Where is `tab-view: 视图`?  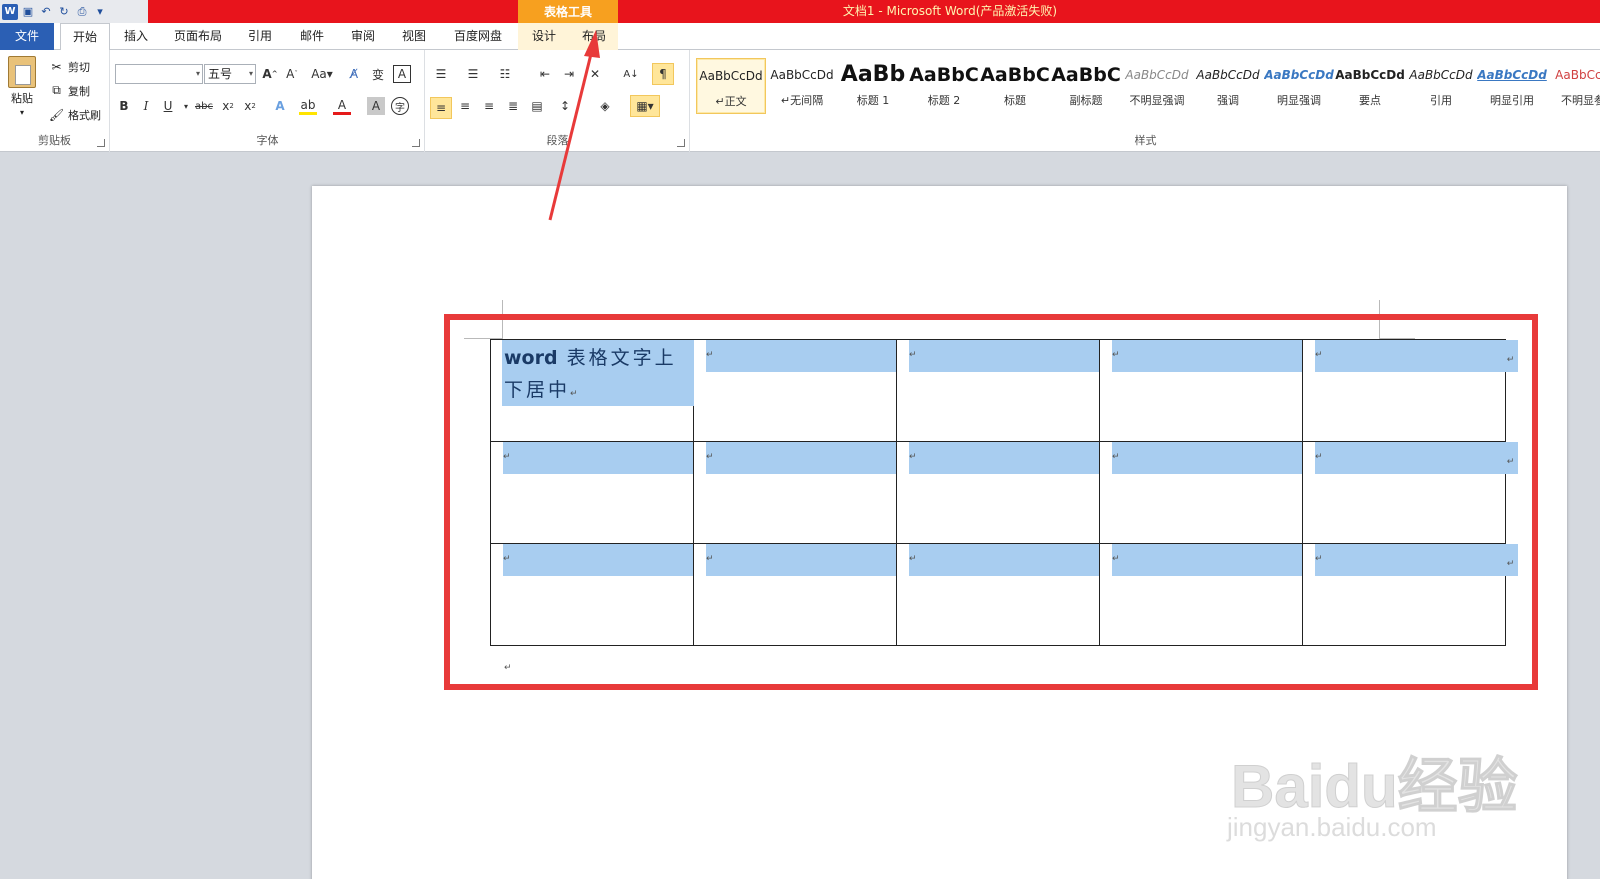 tab-view: 视图 is located at coordinates (414, 36).